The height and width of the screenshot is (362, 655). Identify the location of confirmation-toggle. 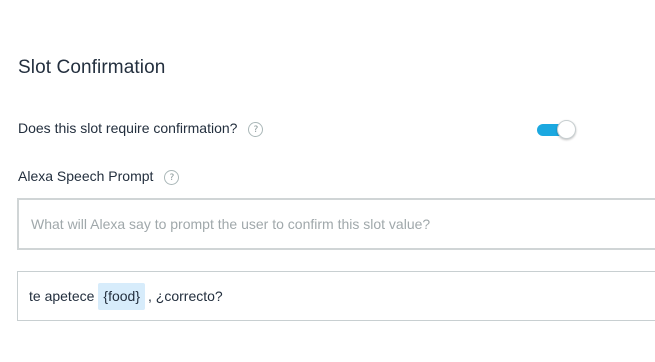
(557, 130).